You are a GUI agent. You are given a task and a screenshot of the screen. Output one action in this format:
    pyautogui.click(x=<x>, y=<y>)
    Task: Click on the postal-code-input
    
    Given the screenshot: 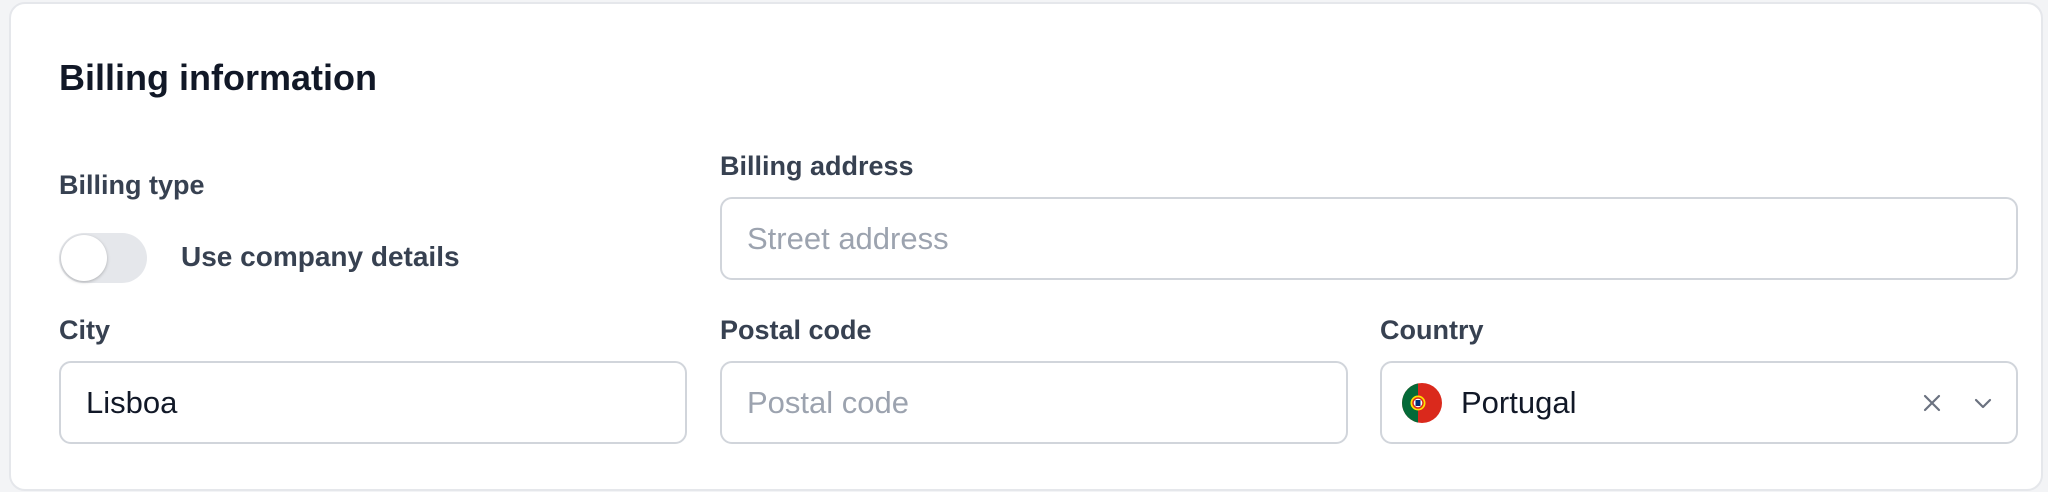 What is the action you would take?
    pyautogui.click(x=1034, y=402)
    